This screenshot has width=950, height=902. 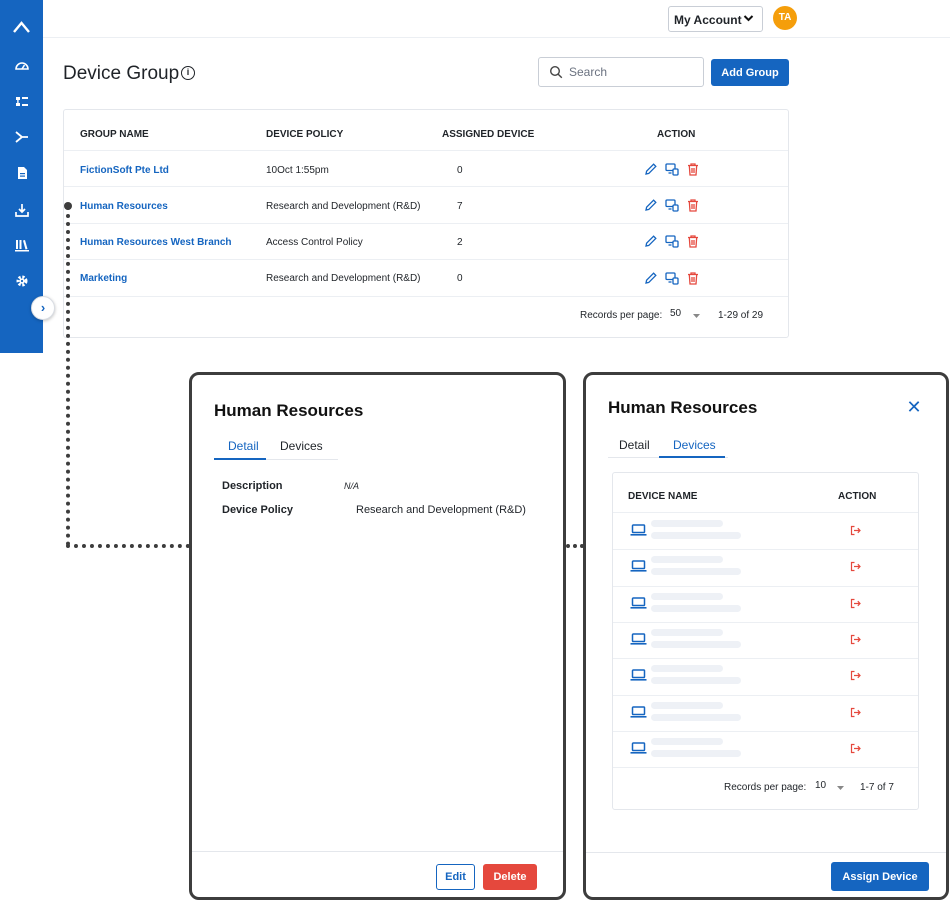 What do you see at coordinates (343, 206) in the screenshot?
I see `device-policy-cell: Research and Development (R&D)` at bounding box center [343, 206].